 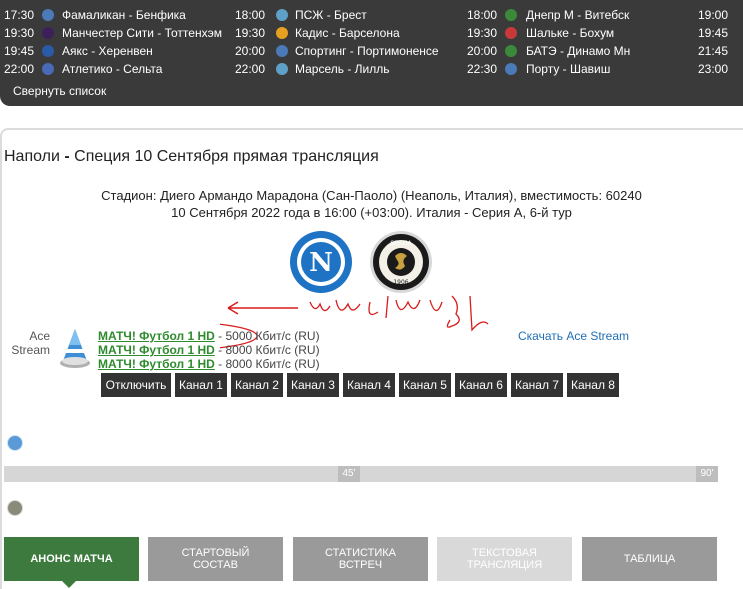 I want to click on channel-7-button: Канал 7, so click(x=537, y=385).